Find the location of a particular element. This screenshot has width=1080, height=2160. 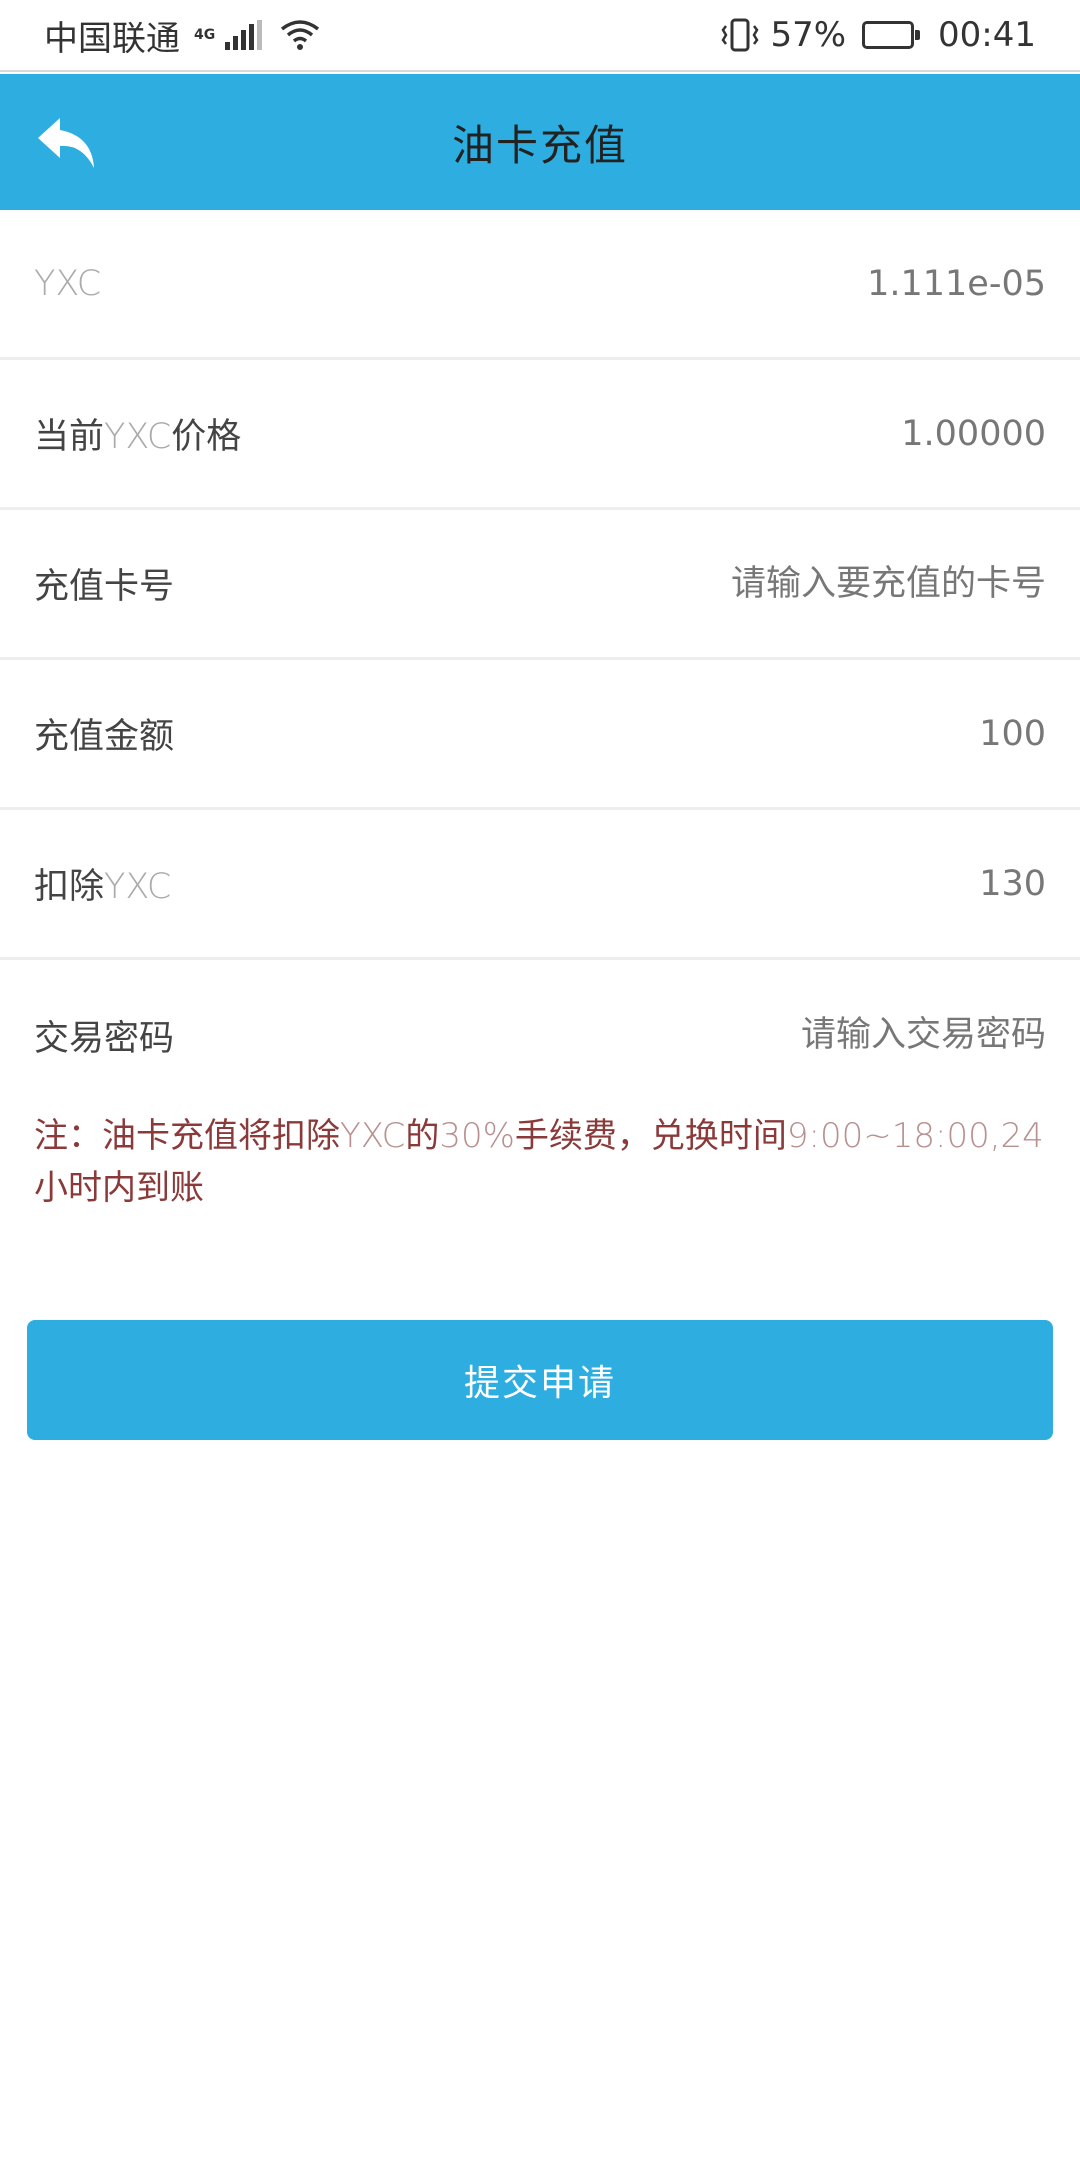

password-input is located at coordinates (786, 1035).